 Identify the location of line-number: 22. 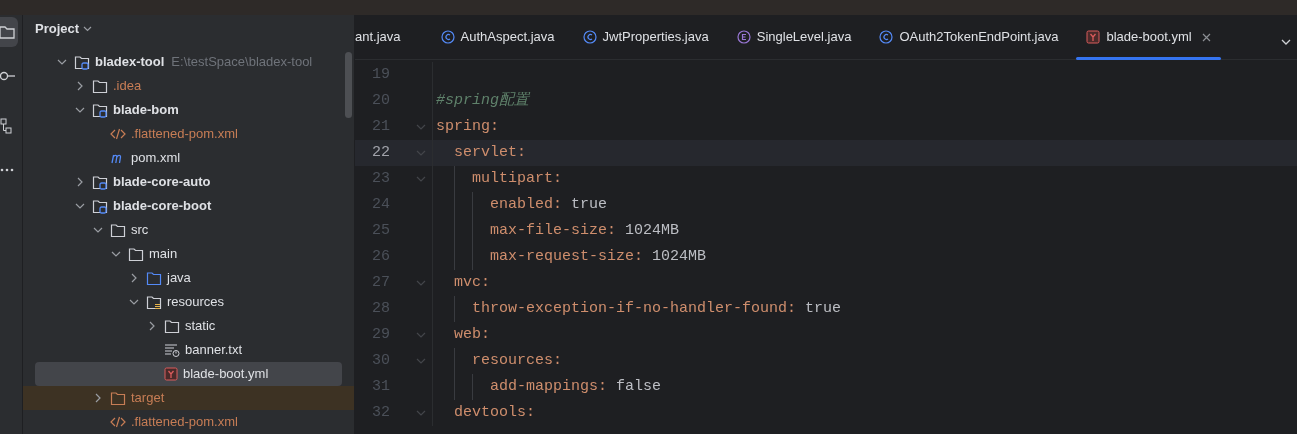
(380, 152).